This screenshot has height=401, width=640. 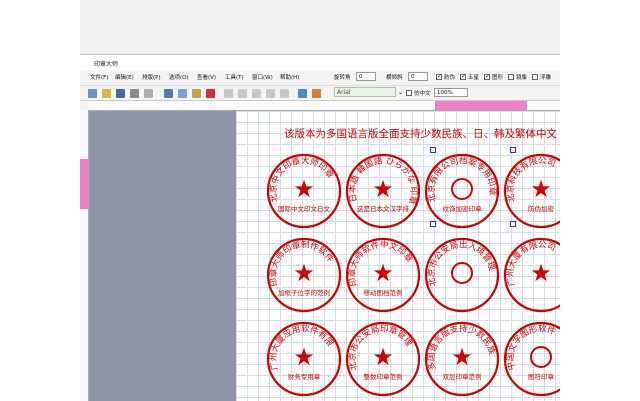 I want to click on menu-window: 窗口(W), so click(x=262, y=77).